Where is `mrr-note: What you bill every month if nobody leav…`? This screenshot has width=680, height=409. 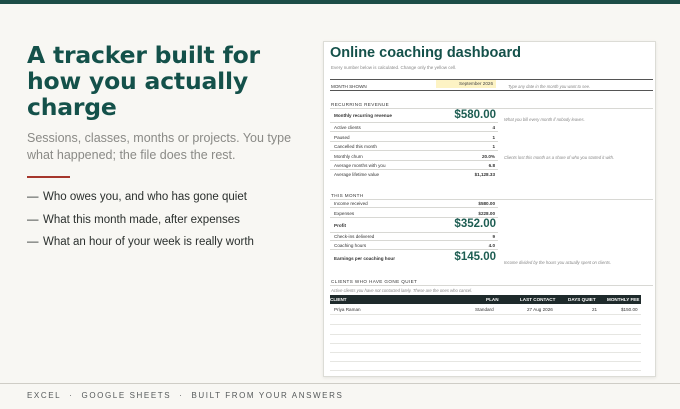
mrr-note: What you bill every month if nobody leav… is located at coordinates (544, 119).